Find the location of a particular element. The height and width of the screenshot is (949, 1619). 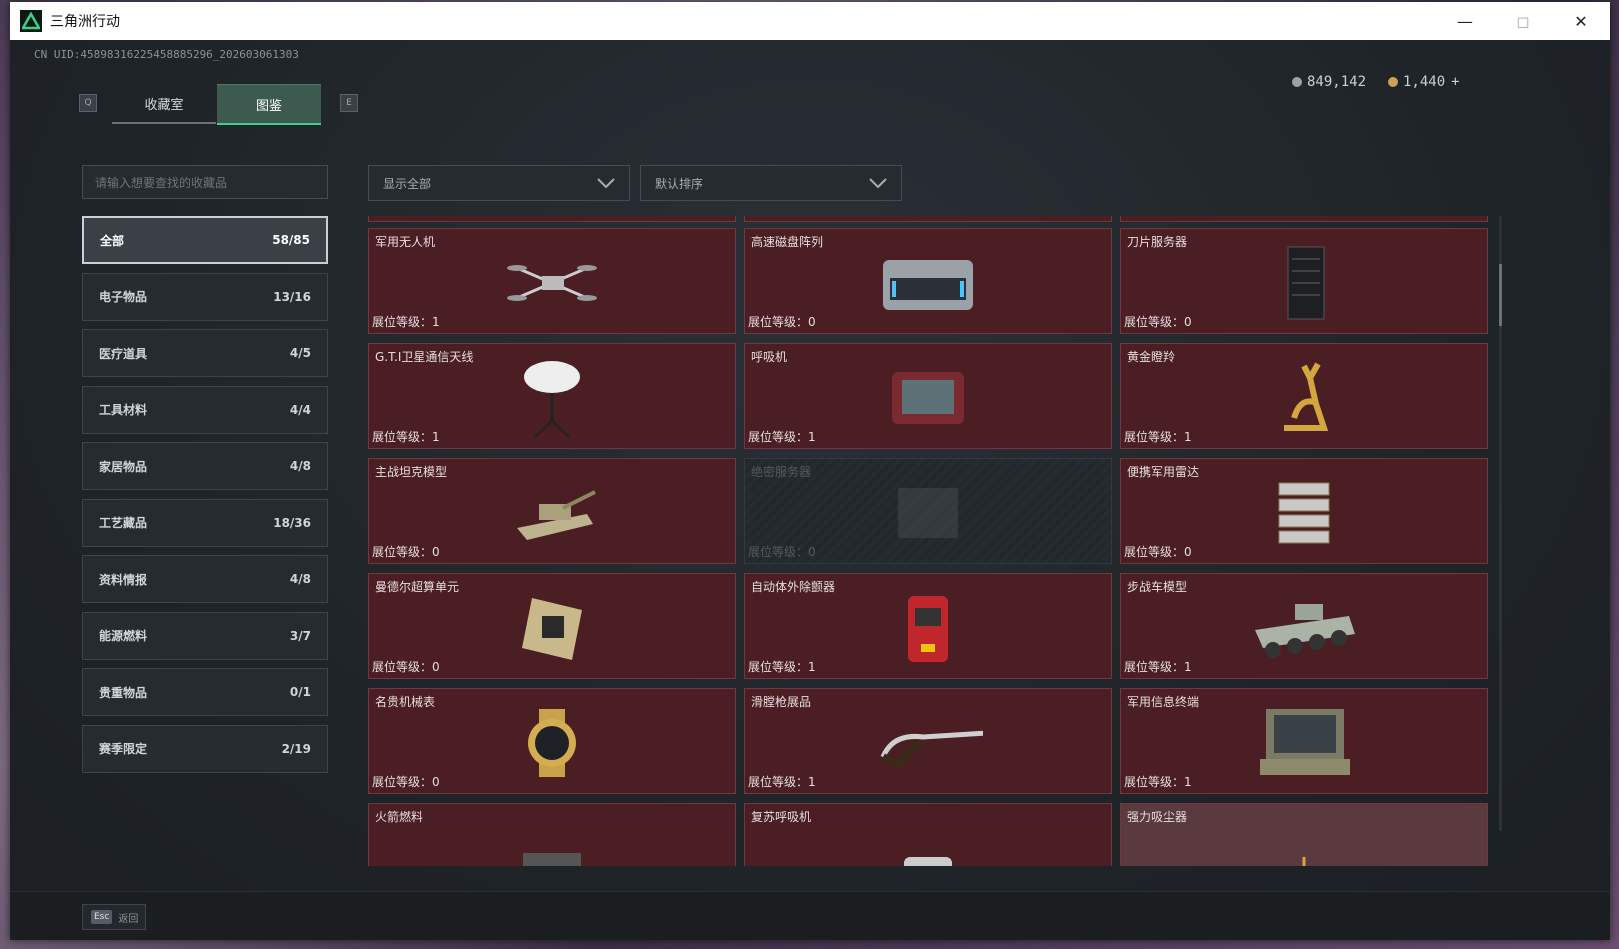

category-count: 13/16 is located at coordinates (292, 296).